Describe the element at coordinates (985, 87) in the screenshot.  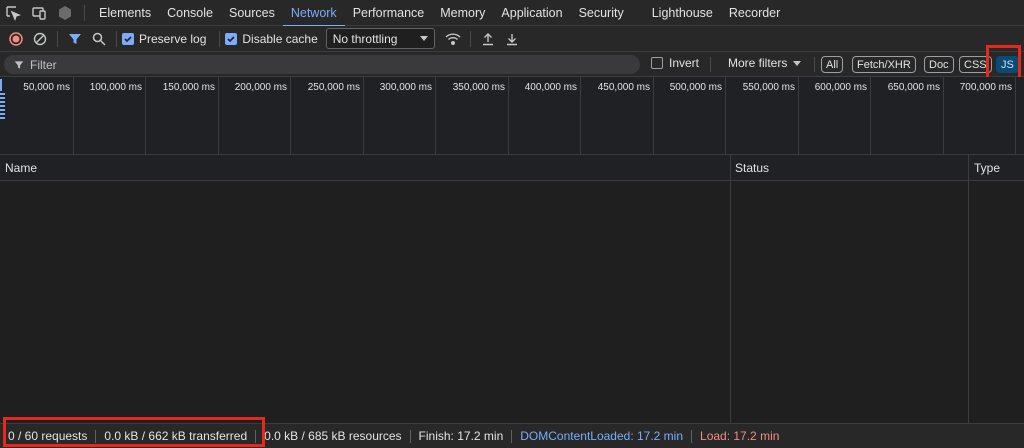
I see `timeline-tick-label: 700,000 ms` at that location.